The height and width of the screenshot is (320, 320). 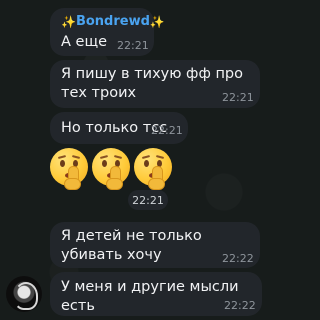 I want to click on message-text: А еще, so click(x=84, y=42).